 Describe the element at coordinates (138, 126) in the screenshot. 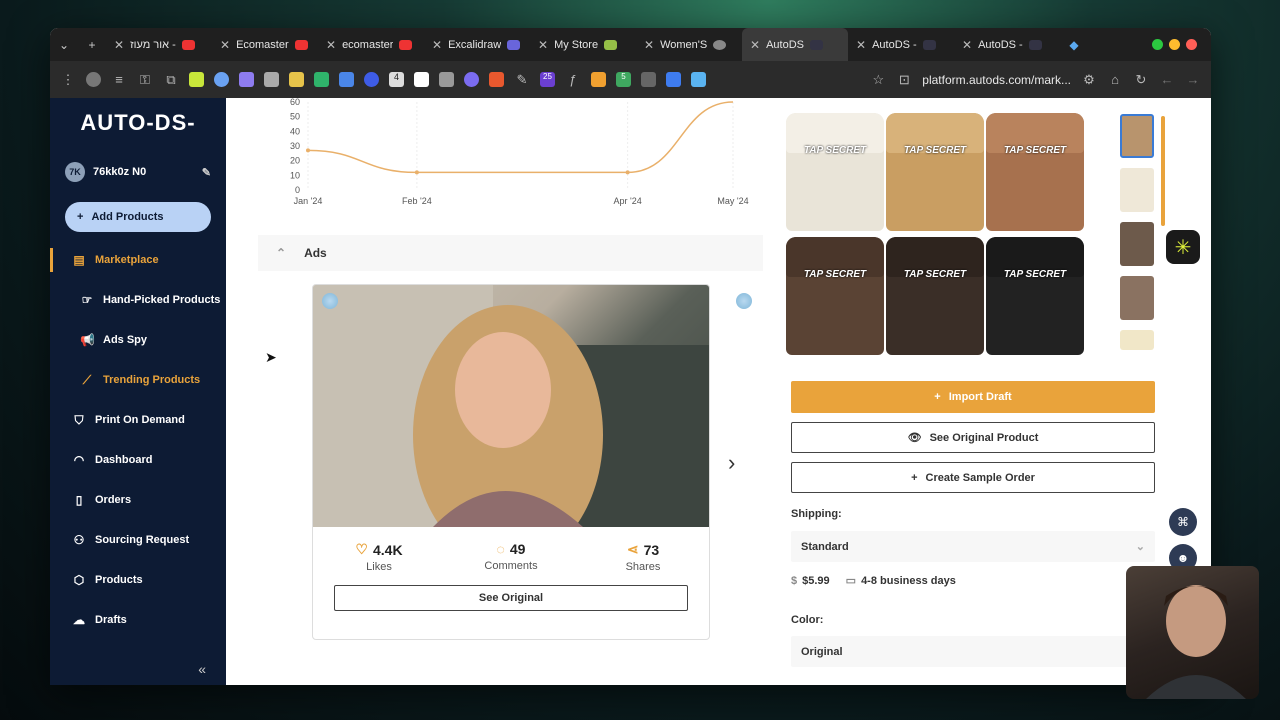

I see `autods-logo: AUTO-DS-` at that location.